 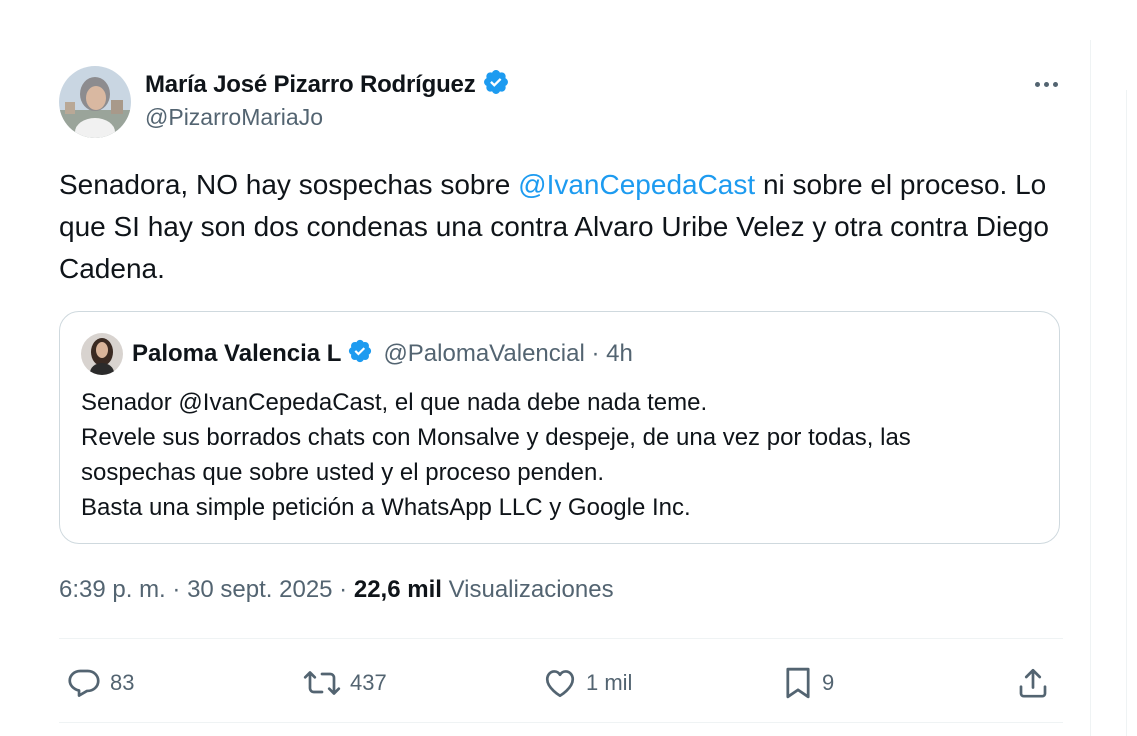 What do you see at coordinates (828, 682) in the screenshot?
I see `bookmark-count: 9` at bounding box center [828, 682].